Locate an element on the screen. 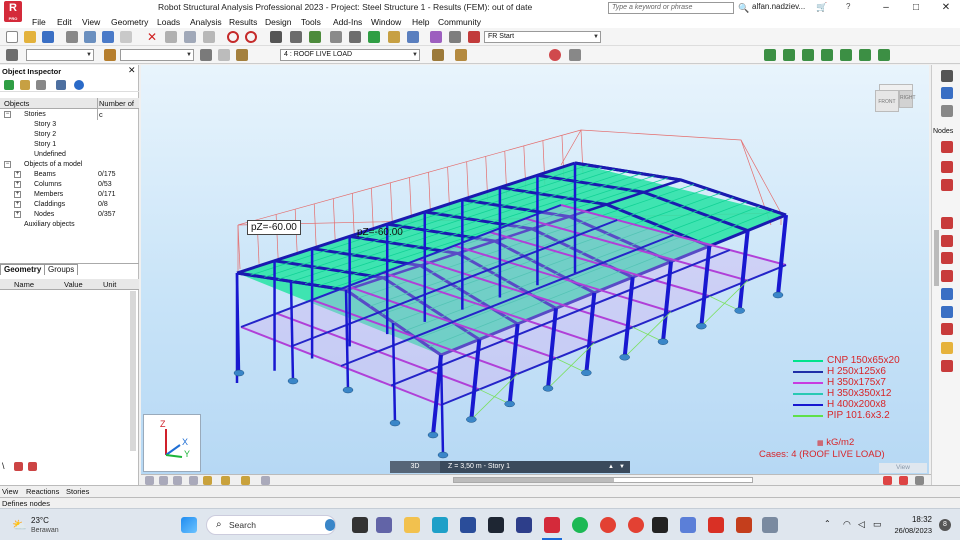 The image size is (960, 540). local-axes-icon is located at coordinates (884, 55).